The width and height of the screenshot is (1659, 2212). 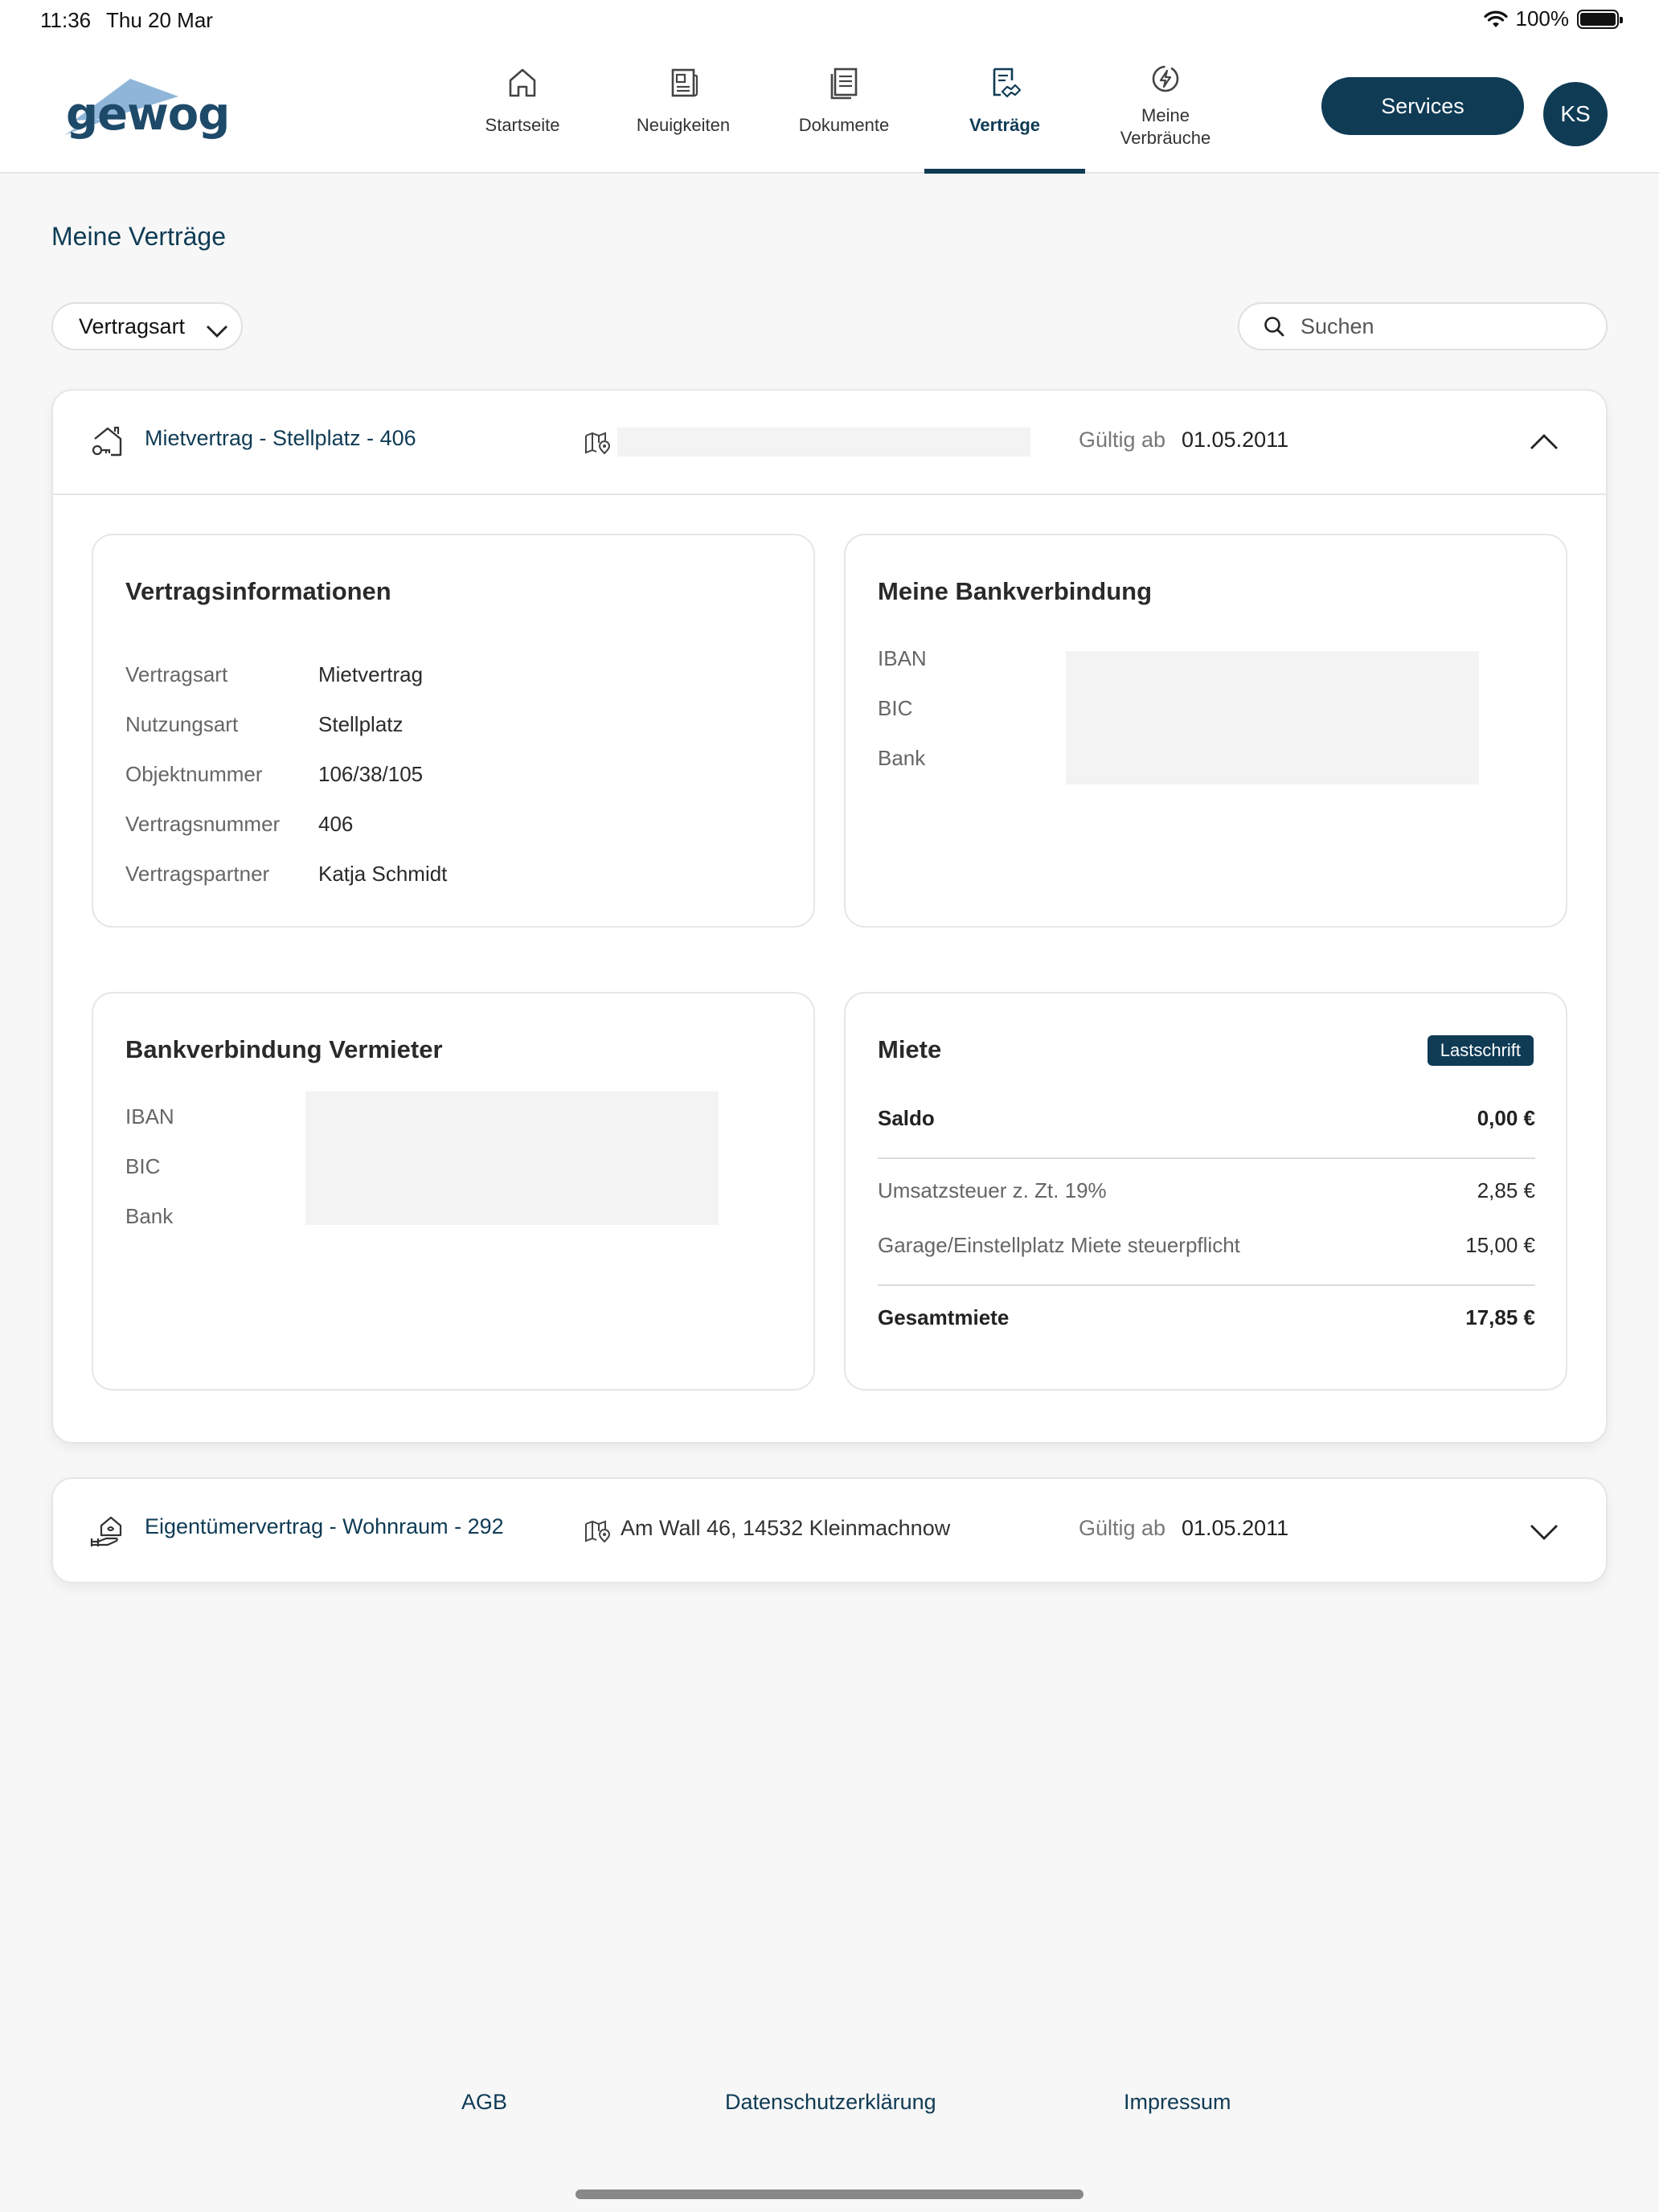 I want to click on info-value: 106/38/105, so click(x=371, y=774).